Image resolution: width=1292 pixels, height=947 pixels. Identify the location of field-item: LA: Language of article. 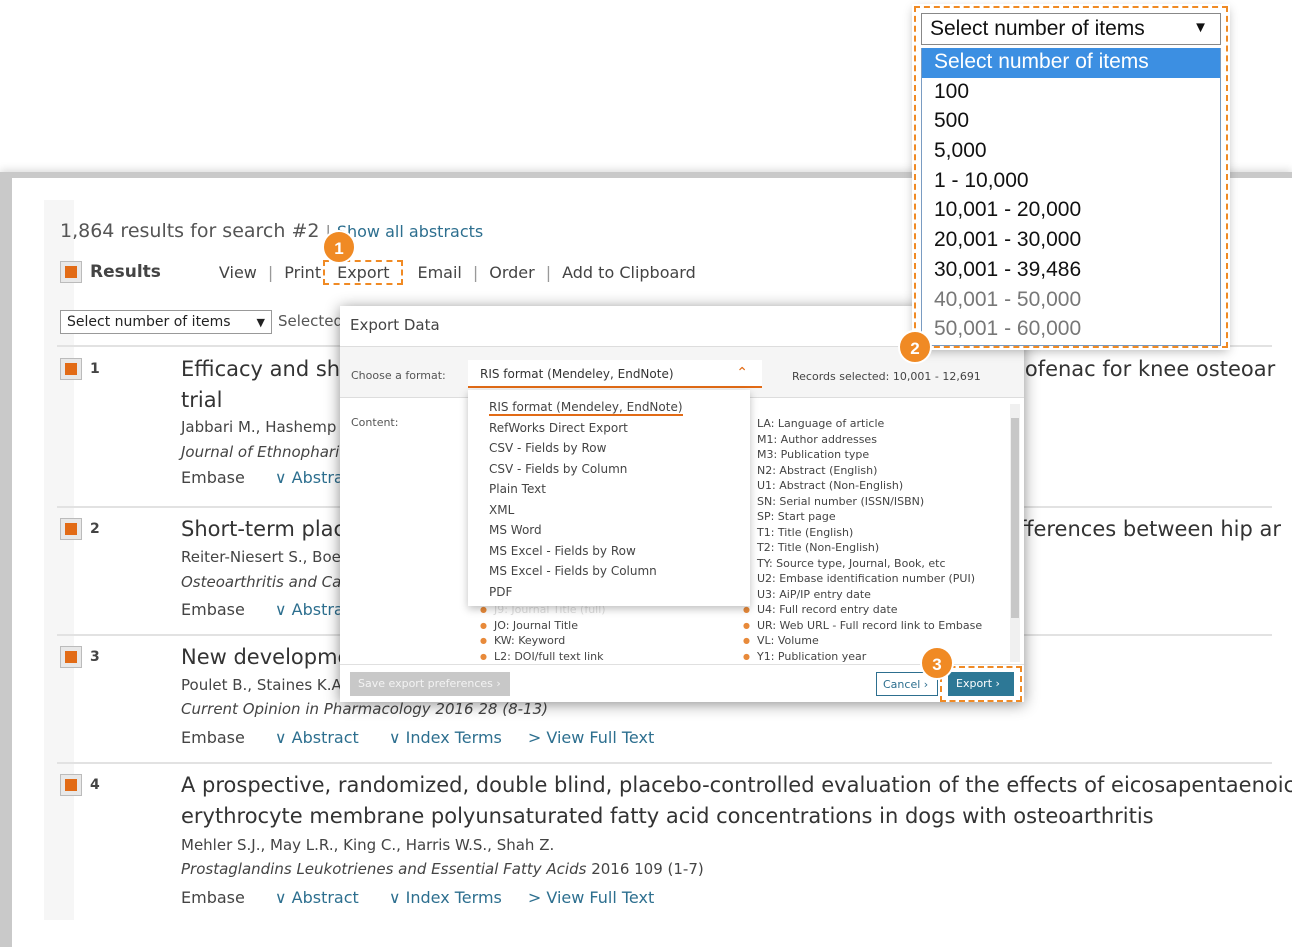
(862, 425).